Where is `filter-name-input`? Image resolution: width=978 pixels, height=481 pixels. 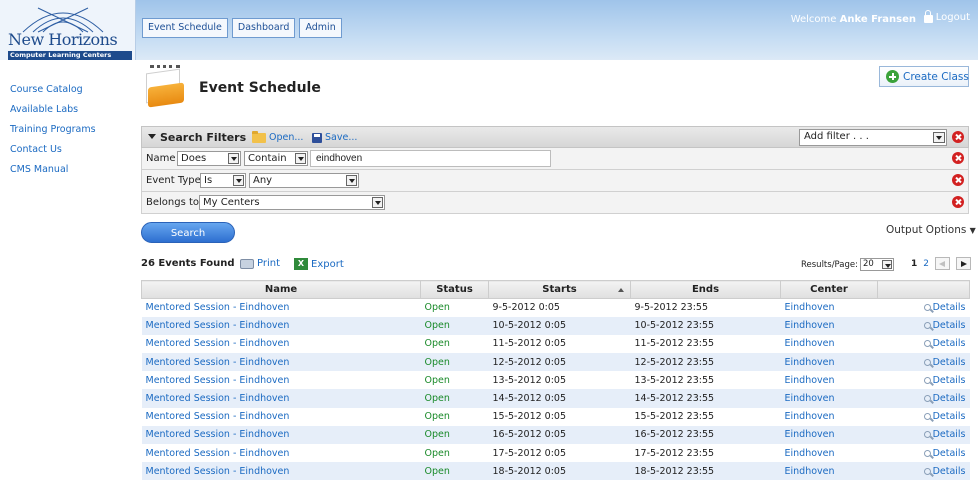 filter-name-input is located at coordinates (430, 158).